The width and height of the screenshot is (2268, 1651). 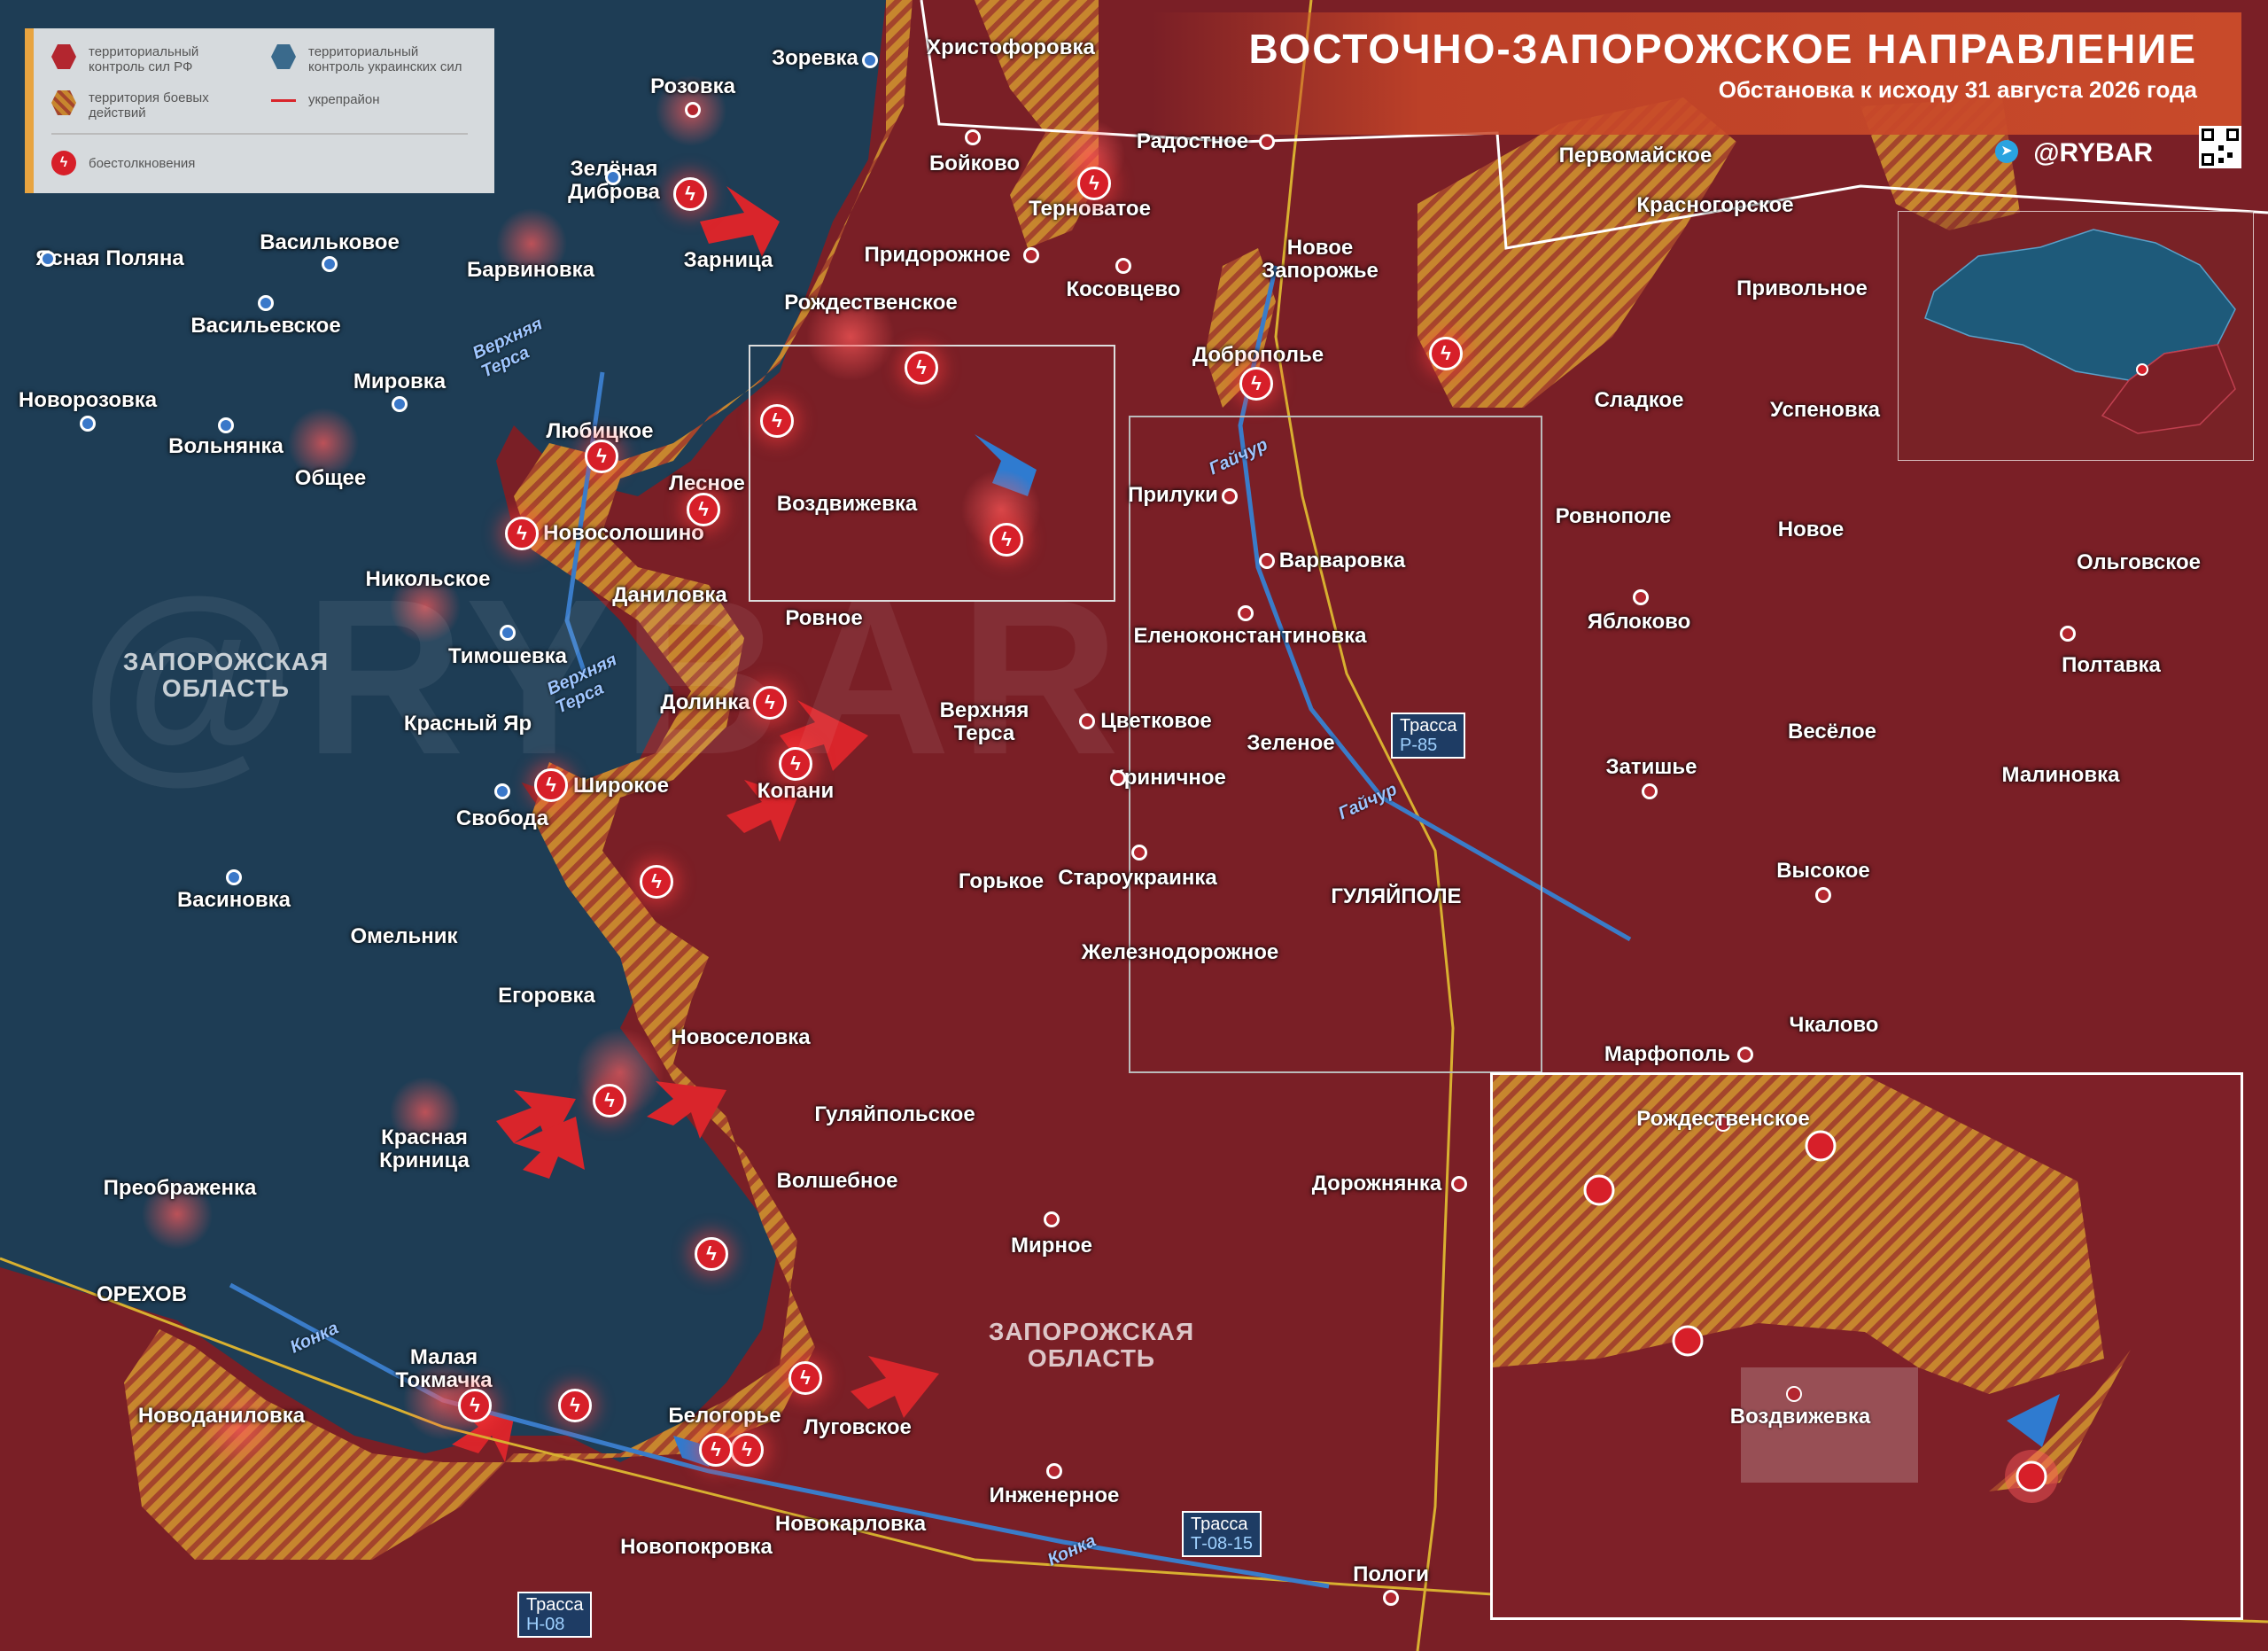 What do you see at coordinates (1396, 896) in the screenshot?
I see `place-gulyaypole: ГУЛЯЙПОЛЕ` at bounding box center [1396, 896].